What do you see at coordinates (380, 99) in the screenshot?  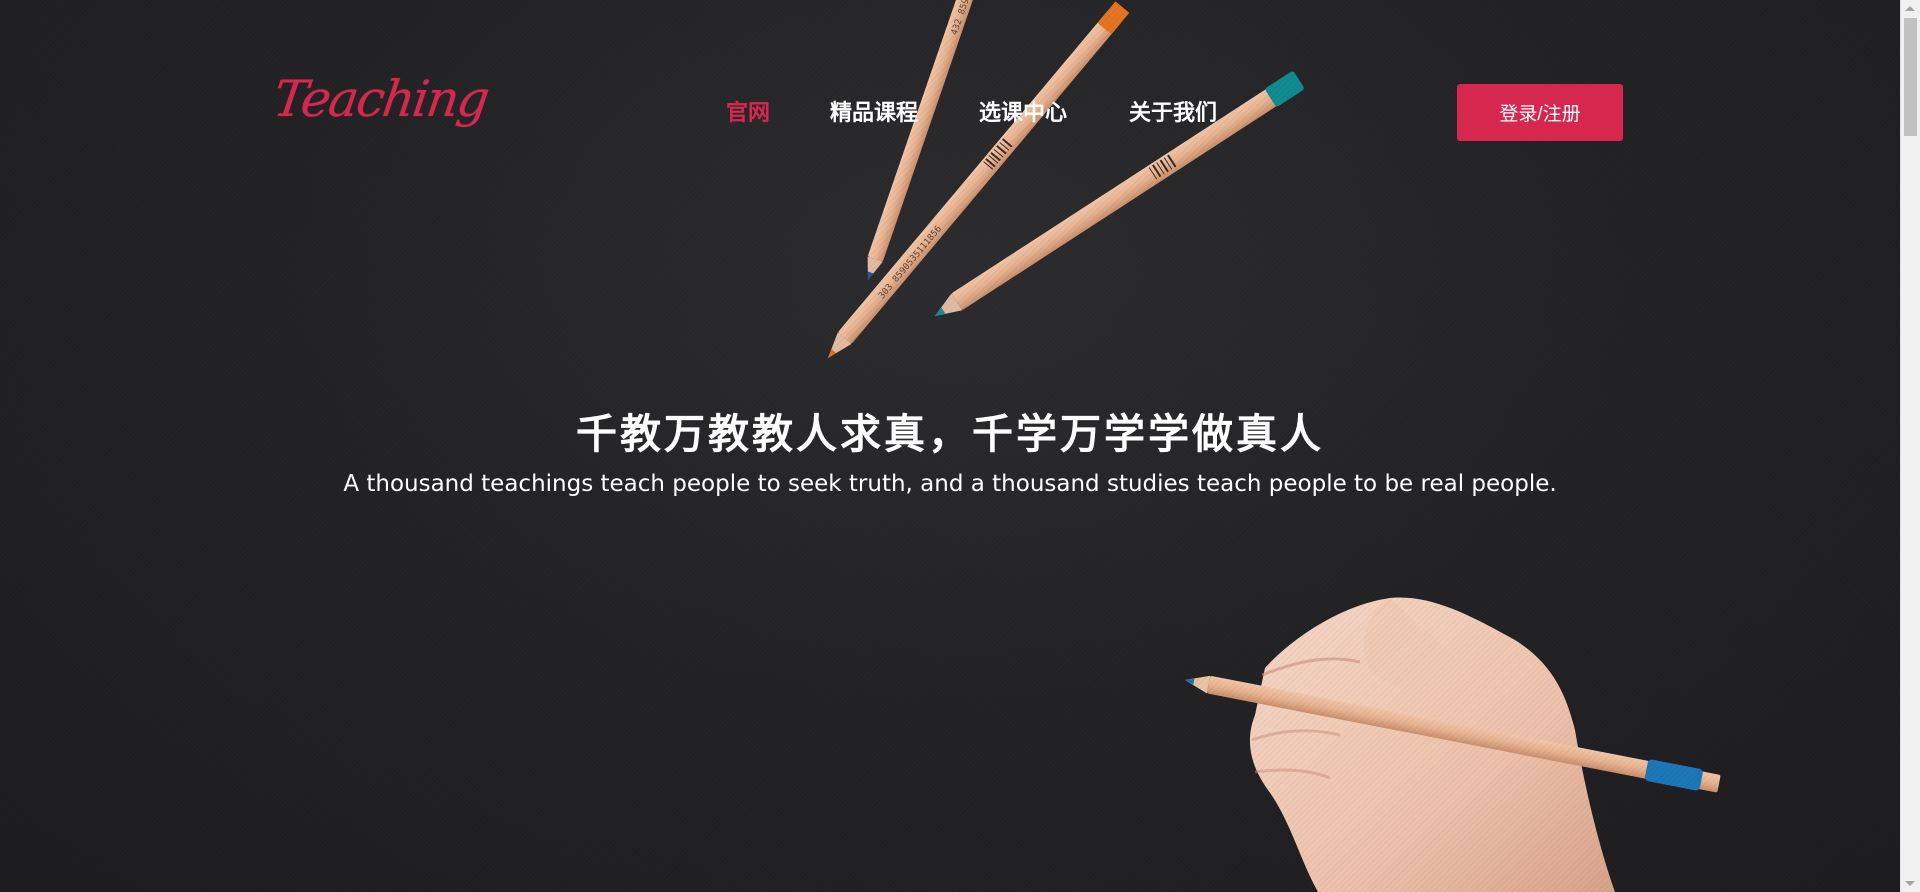 I see `logo: Teaching` at bounding box center [380, 99].